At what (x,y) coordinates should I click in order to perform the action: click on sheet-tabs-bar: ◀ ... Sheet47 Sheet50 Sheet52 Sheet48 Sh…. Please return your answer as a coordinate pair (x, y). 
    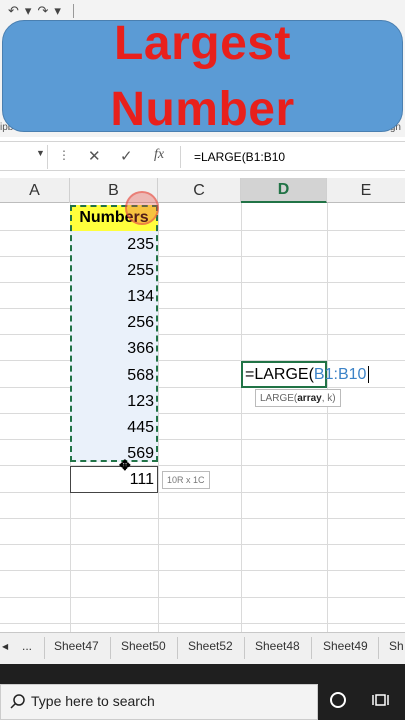
    Looking at the image, I should click on (202, 648).